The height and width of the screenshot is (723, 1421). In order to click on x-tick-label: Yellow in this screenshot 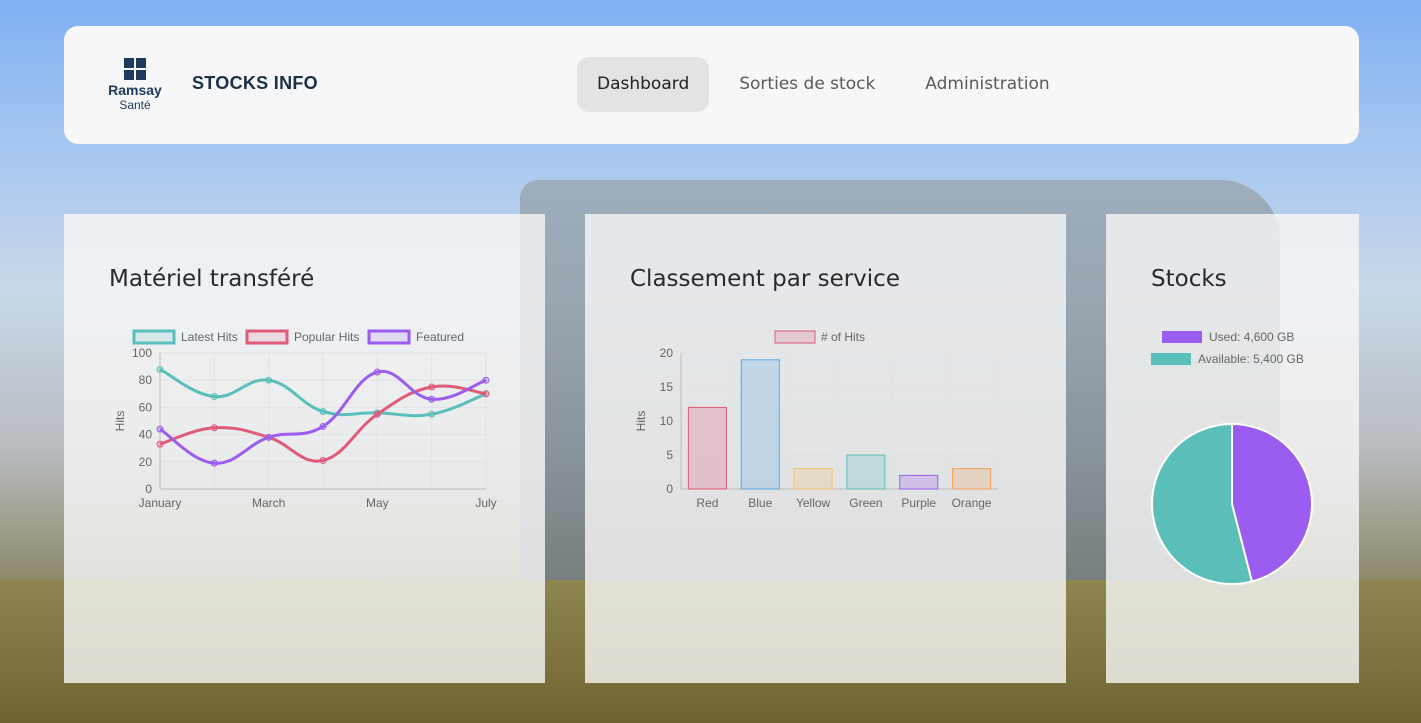, I will do `click(813, 503)`.